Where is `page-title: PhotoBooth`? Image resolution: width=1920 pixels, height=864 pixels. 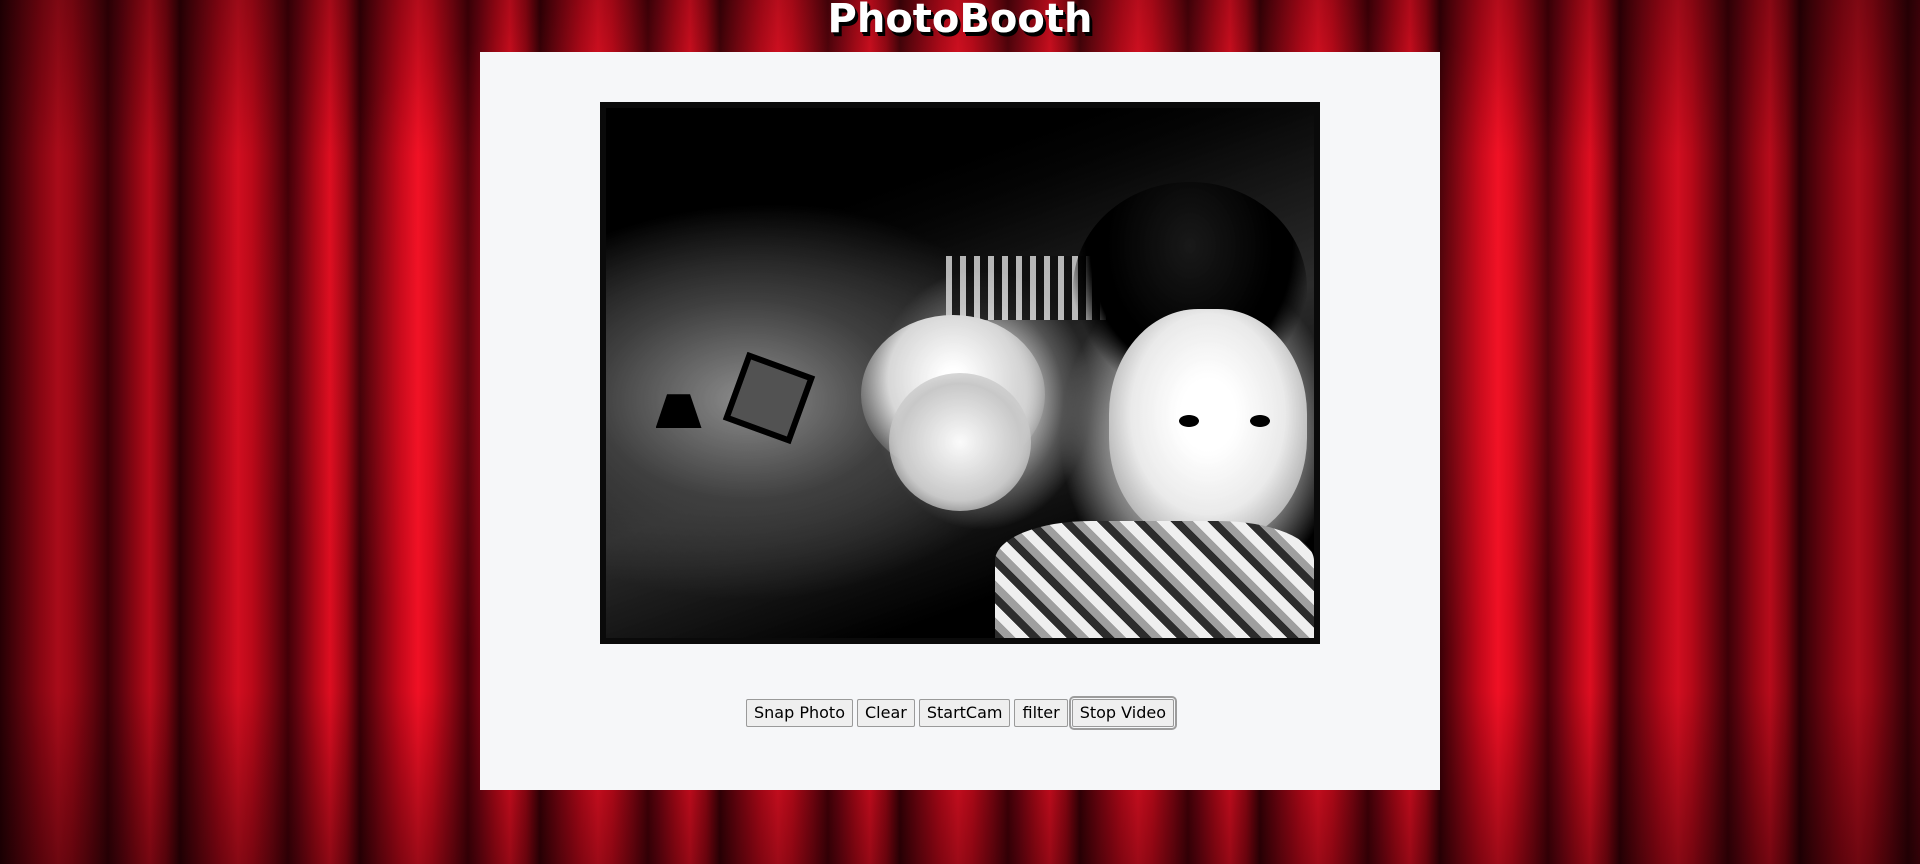
page-title: PhotoBooth is located at coordinates (960, 21).